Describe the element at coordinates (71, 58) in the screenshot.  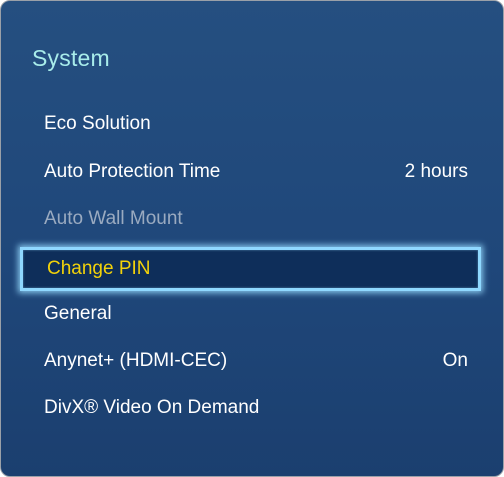
I see `menu-title: System` at that location.